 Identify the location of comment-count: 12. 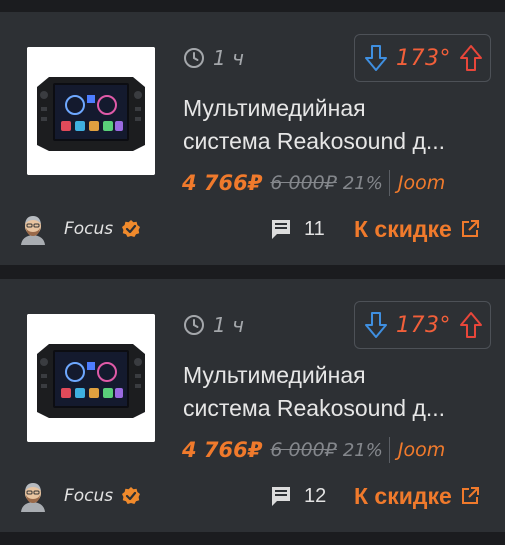
(315, 495).